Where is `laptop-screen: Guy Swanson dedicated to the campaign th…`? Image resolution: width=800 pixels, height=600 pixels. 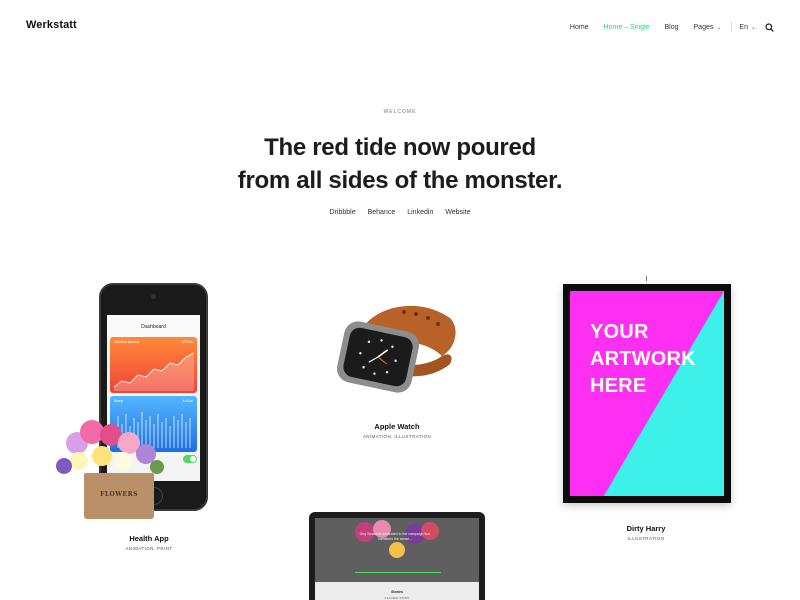
laptop-screen: Guy Swanson dedicated to the campaign th… is located at coordinates (397, 559).